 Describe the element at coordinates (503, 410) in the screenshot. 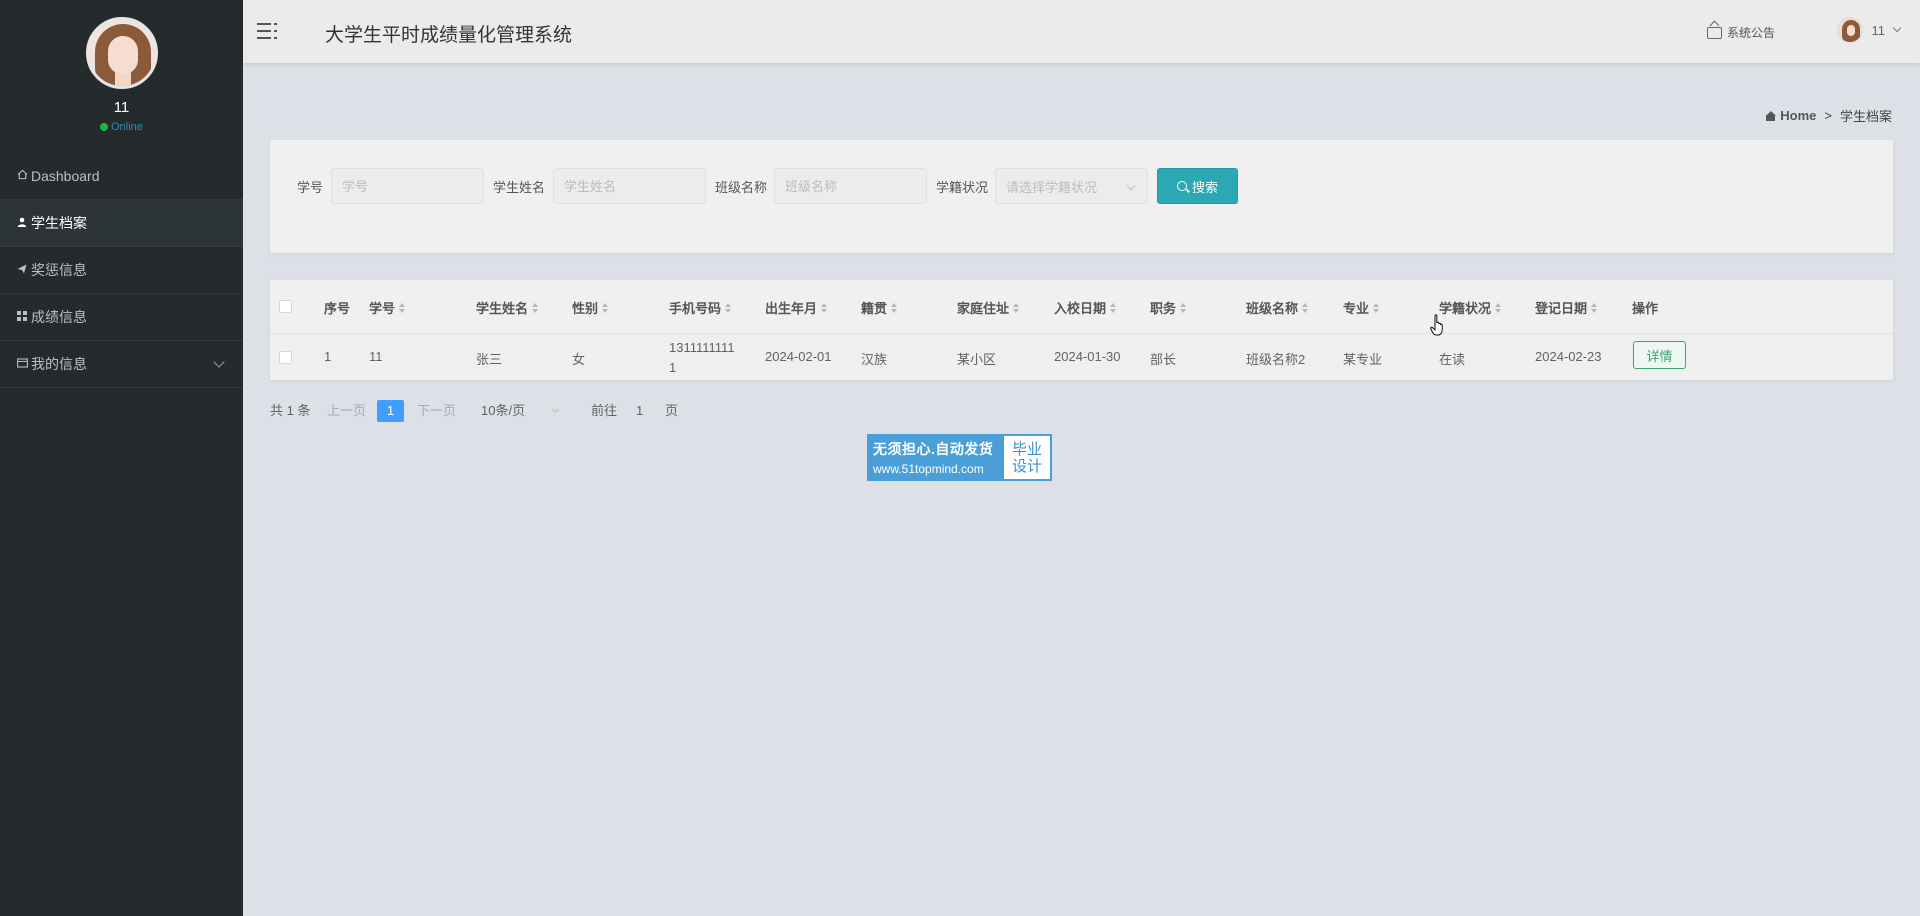

I see `page-size-label: 10条/页` at that location.